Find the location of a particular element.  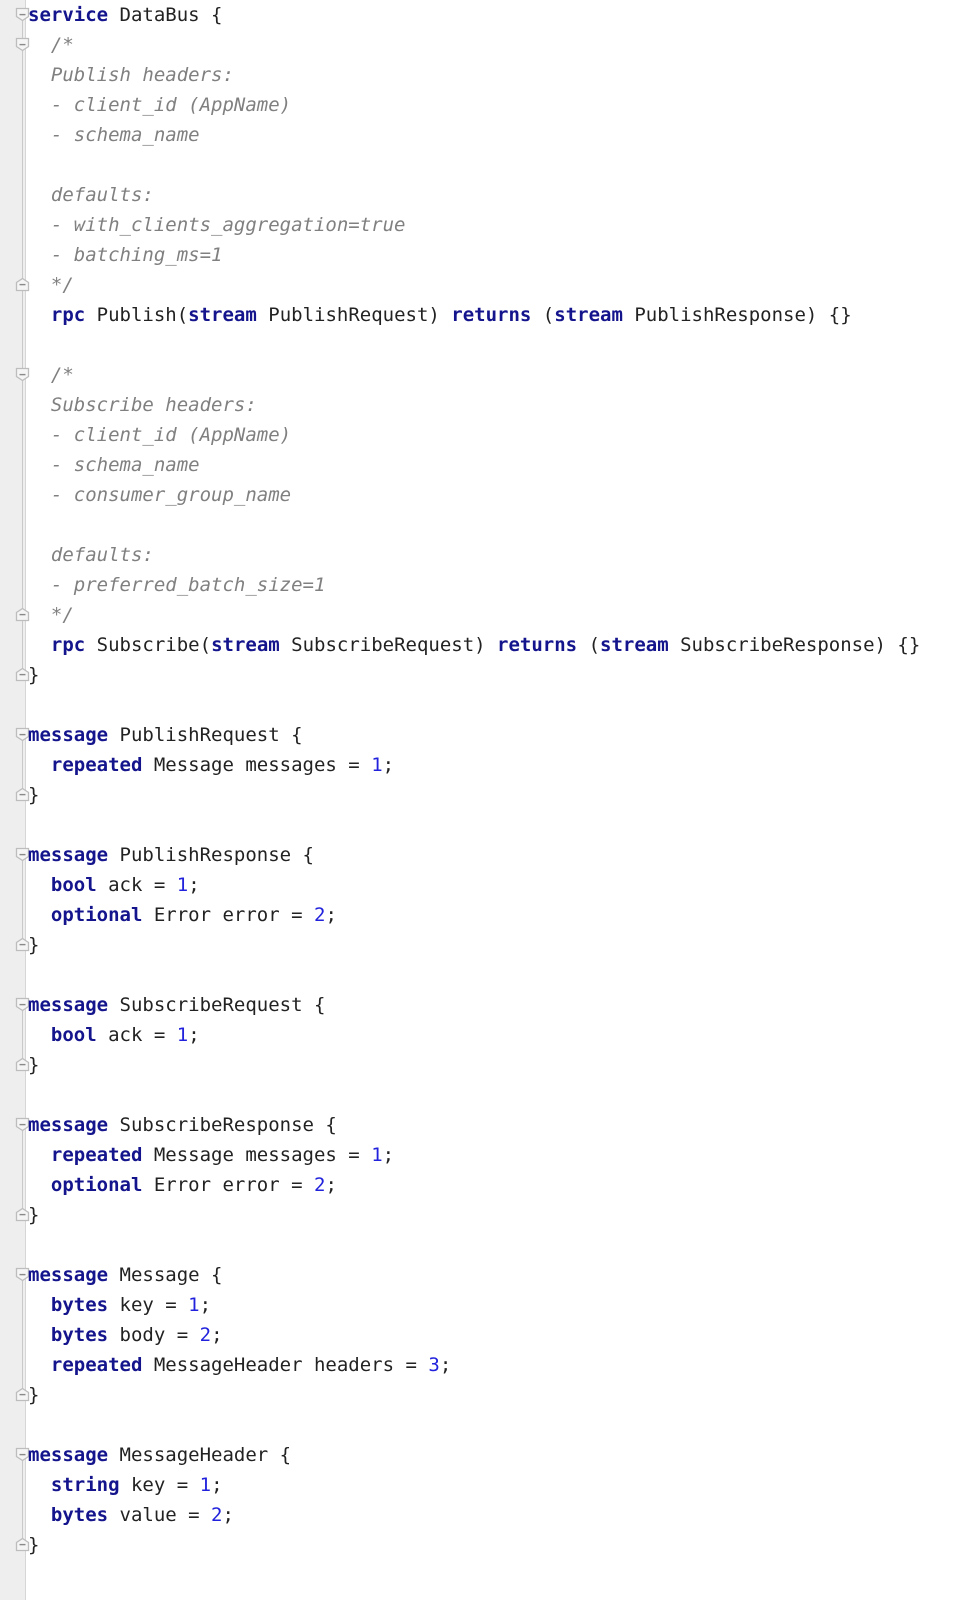

text-token: body = is located at coordinates (154, 1335).